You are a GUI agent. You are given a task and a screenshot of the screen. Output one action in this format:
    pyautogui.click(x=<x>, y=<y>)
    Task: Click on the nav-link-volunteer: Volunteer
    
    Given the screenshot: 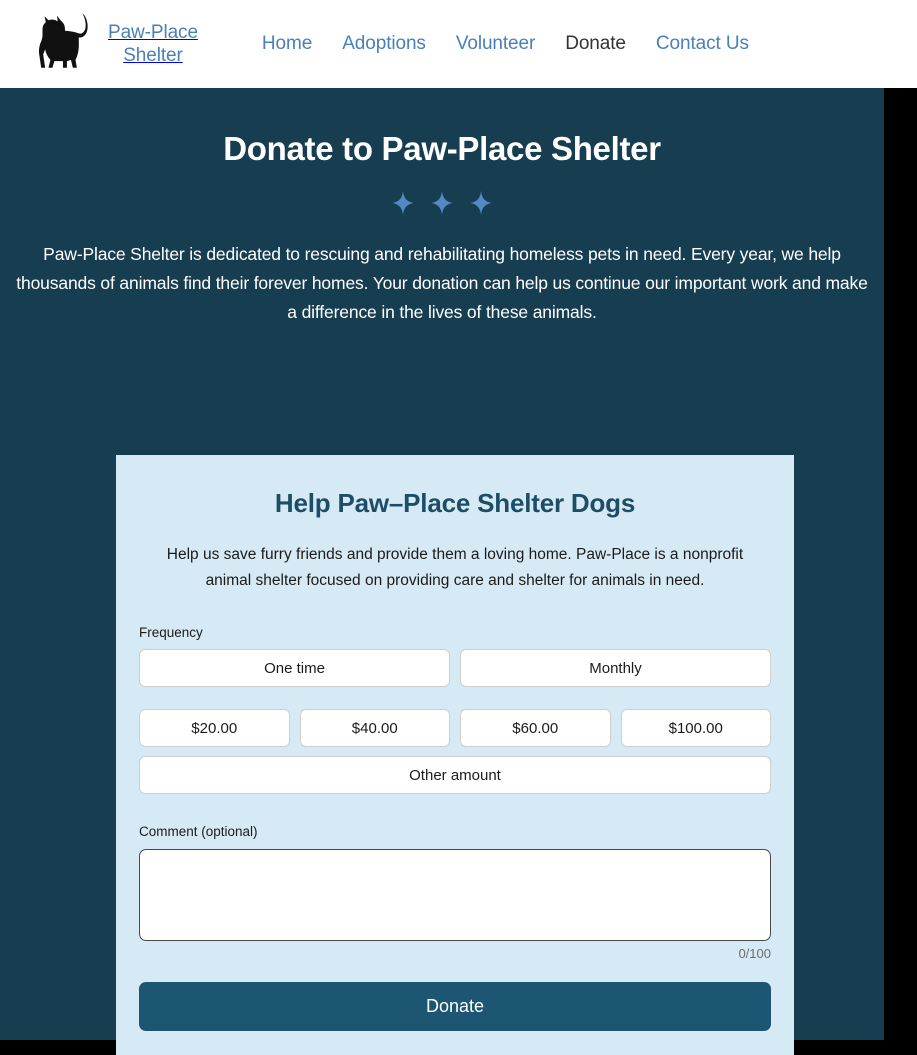 What is the action you would take?
    pyautogui.click(x=495, y=44)
    